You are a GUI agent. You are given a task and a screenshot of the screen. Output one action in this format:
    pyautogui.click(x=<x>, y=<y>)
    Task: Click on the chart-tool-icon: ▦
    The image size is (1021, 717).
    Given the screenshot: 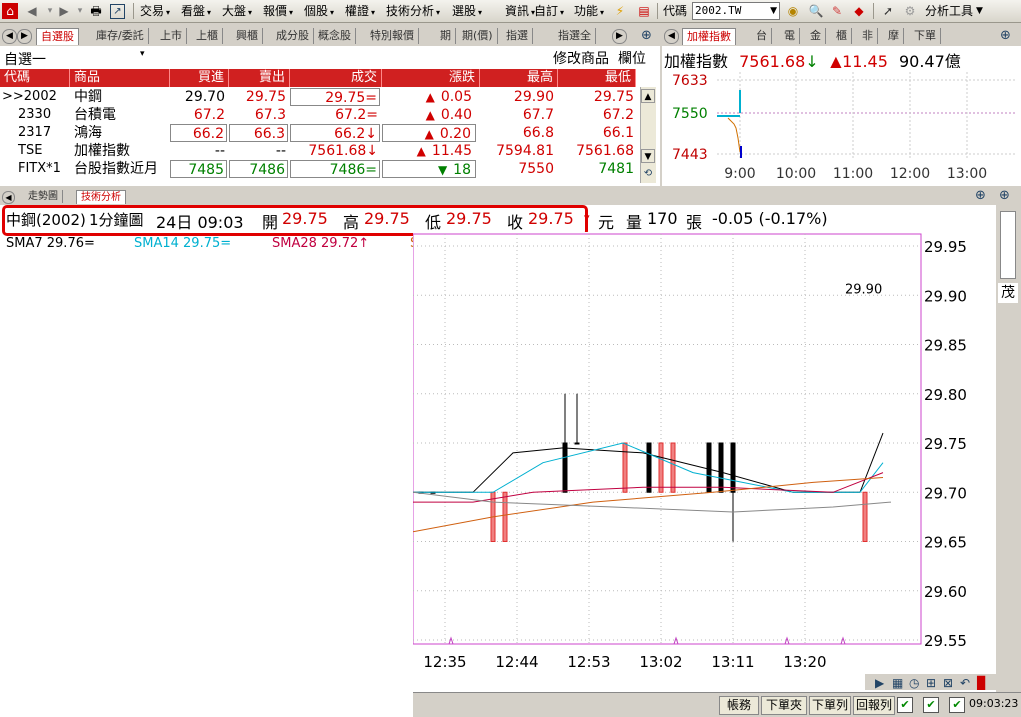 What is the action you would take?
    pyautogui.click(x=897, y=683)
    